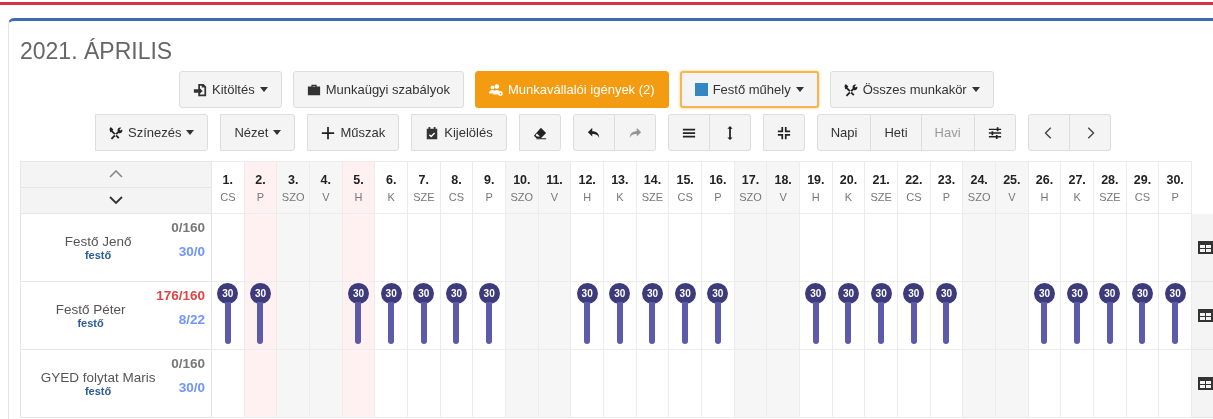  I want to click on day-number: 18., so click(783, 179).